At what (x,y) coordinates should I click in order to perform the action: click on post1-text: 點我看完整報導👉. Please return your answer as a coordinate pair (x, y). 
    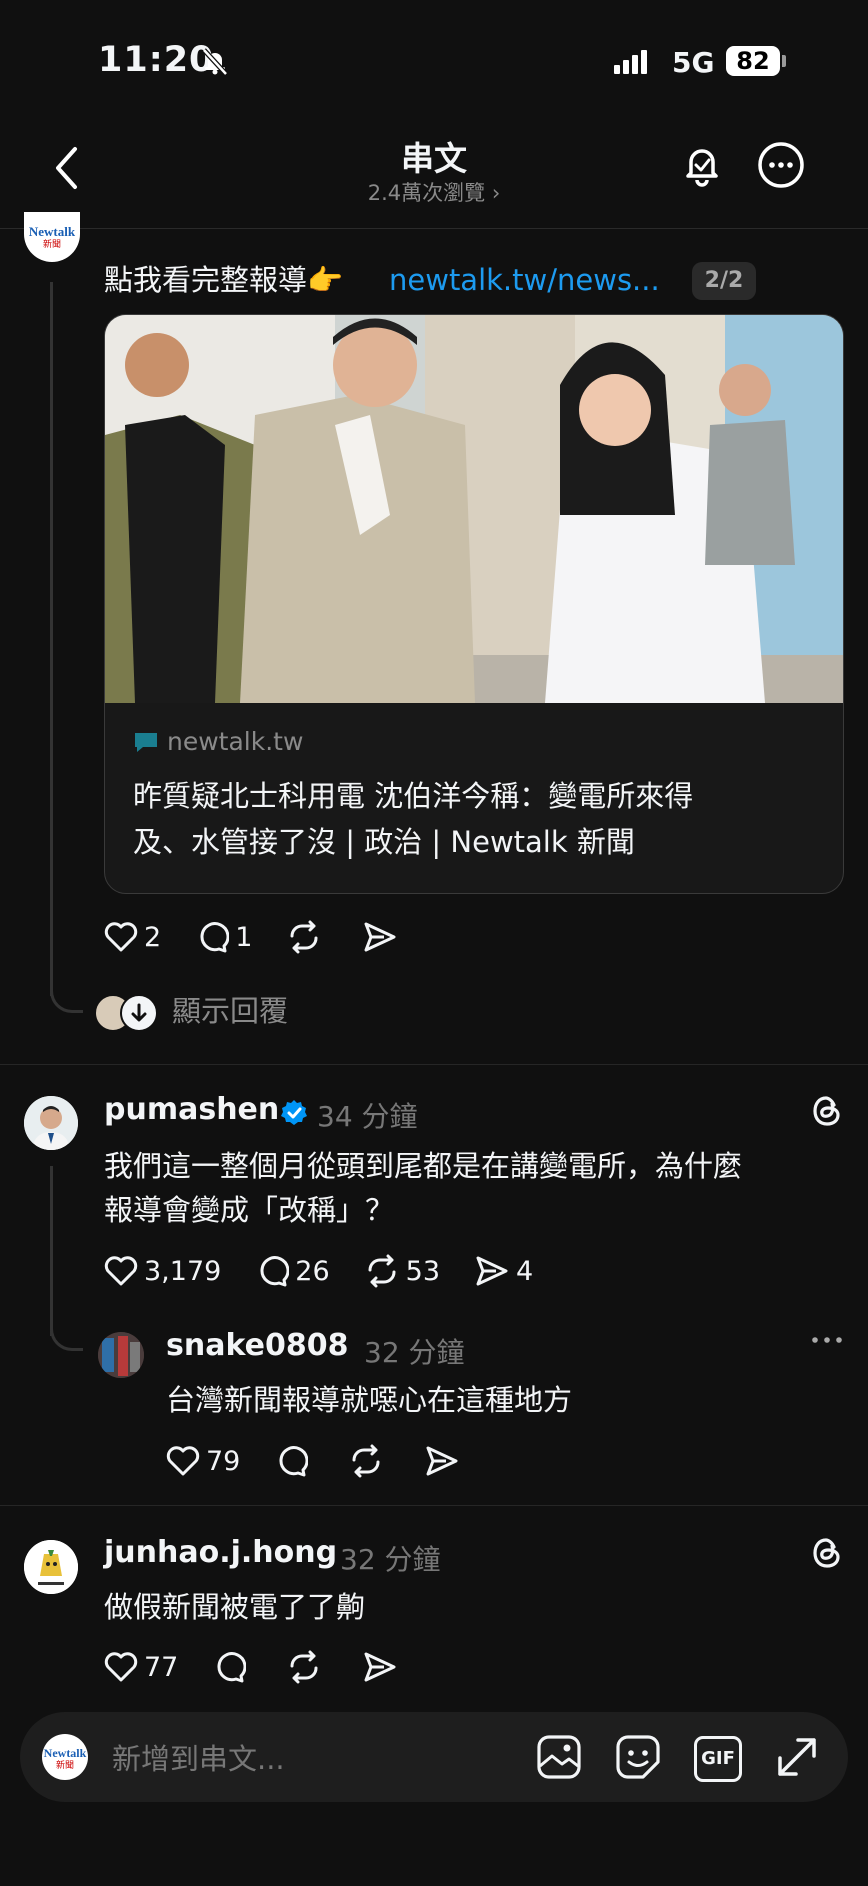
    Looking at the image, I should click on (224, 280).